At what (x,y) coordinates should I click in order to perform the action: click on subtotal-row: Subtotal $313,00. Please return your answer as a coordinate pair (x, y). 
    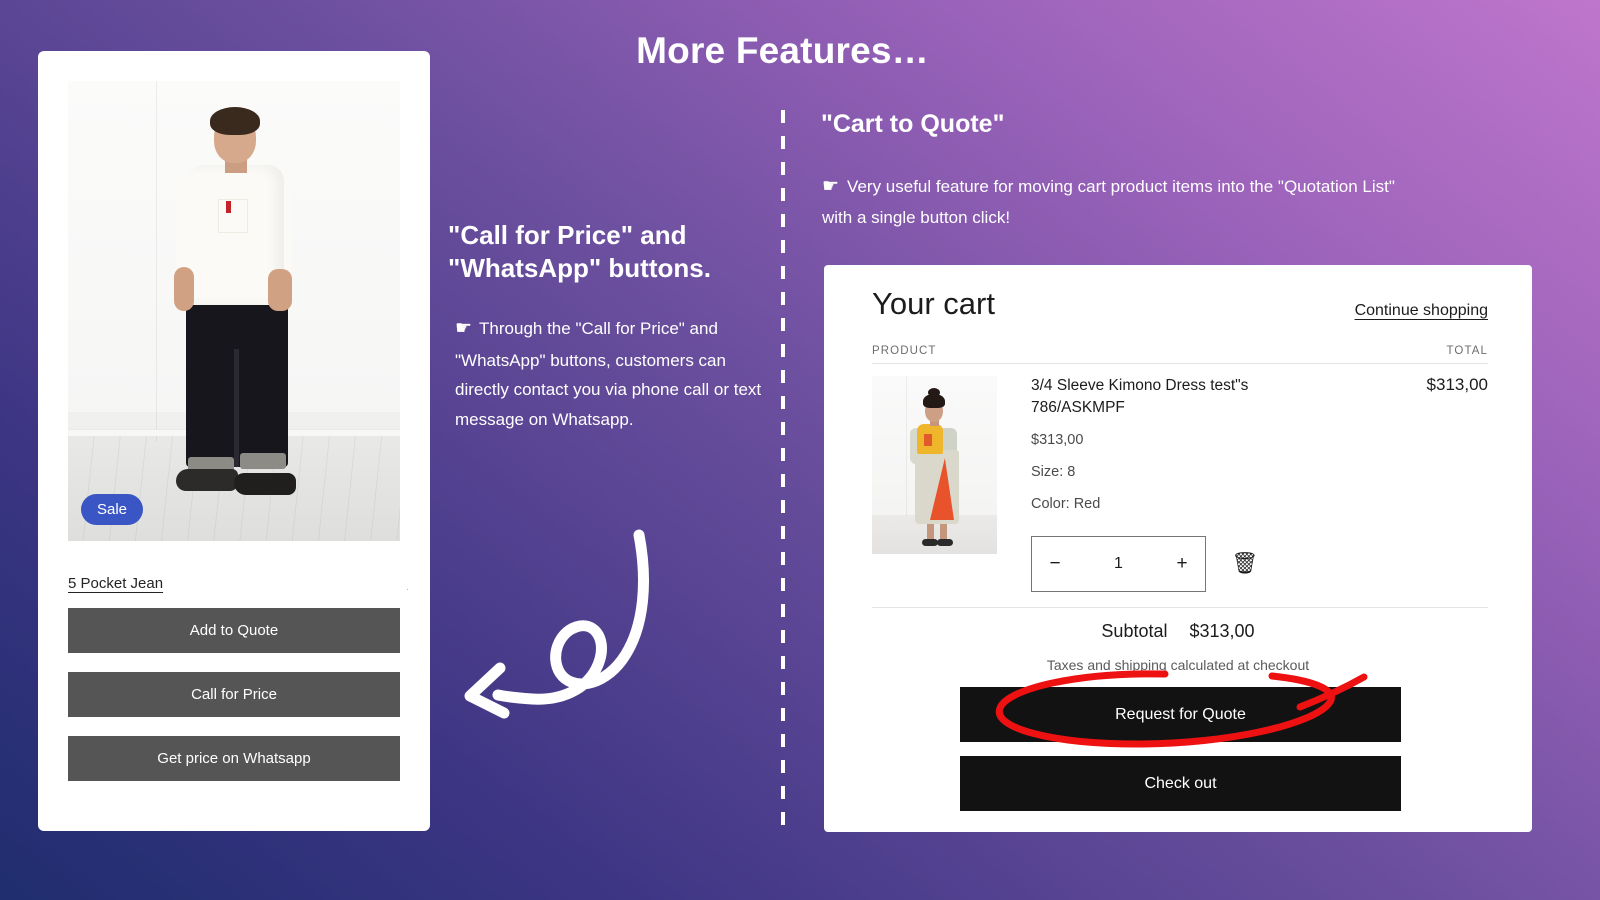
    Looking at the image, I should click on (1178, 631).